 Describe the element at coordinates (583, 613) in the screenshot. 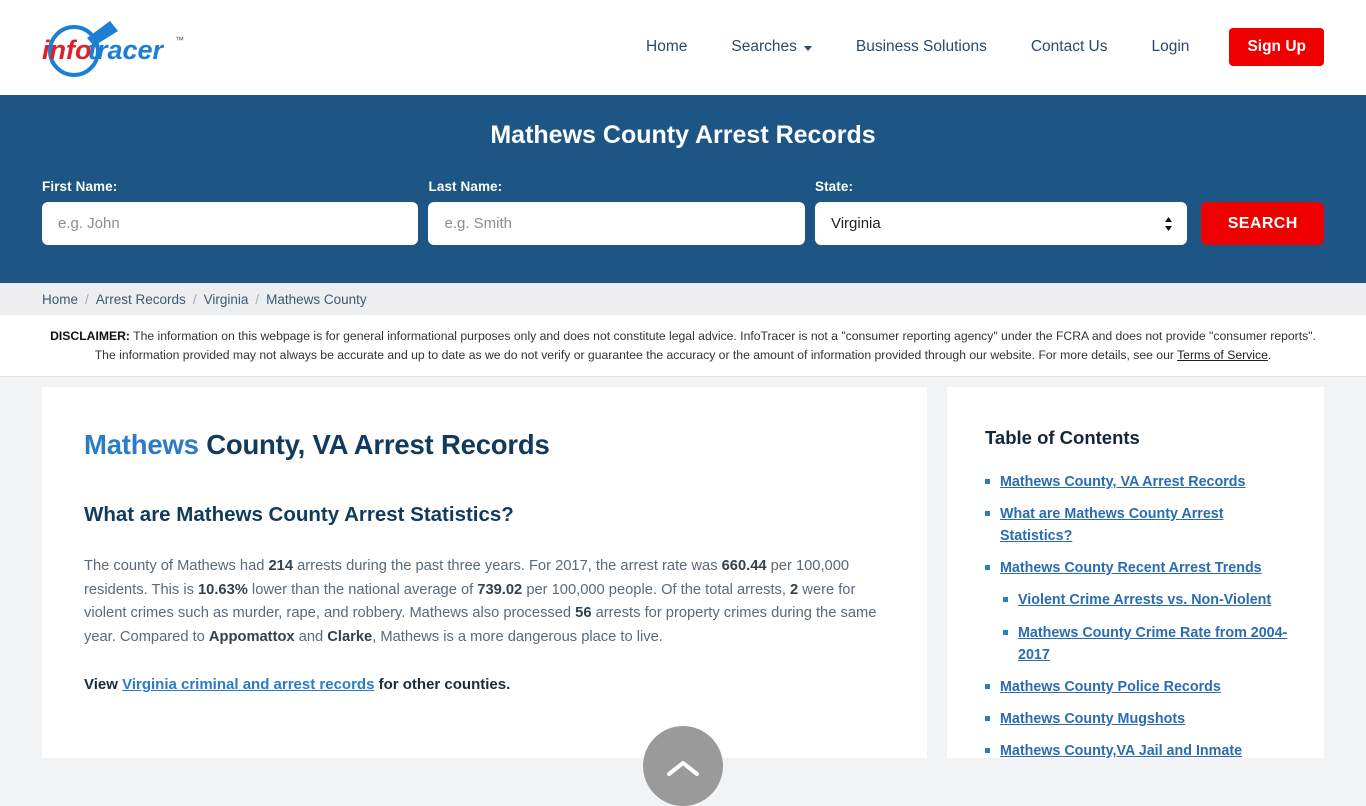

I see `stat-value: 56` at that location.